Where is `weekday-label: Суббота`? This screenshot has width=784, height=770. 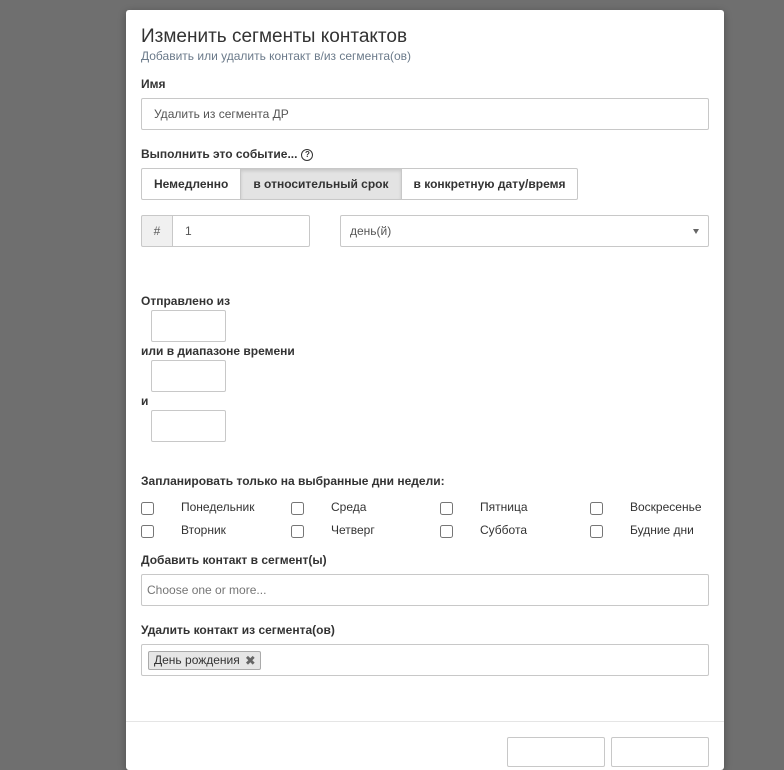 weekday-label: Суббота is located at coordinates (503, 530).